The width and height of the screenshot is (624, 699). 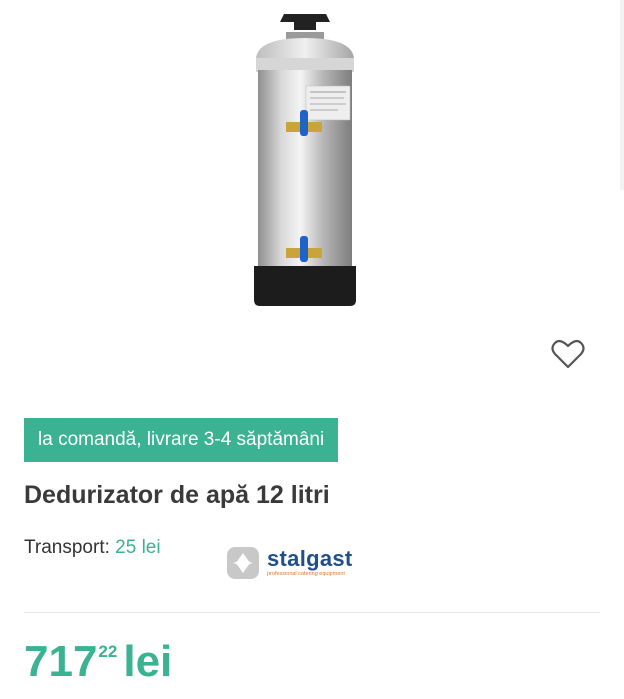 I want to click on brand-logo: stalgast professional catering equipment, so click(x=289, y=563).